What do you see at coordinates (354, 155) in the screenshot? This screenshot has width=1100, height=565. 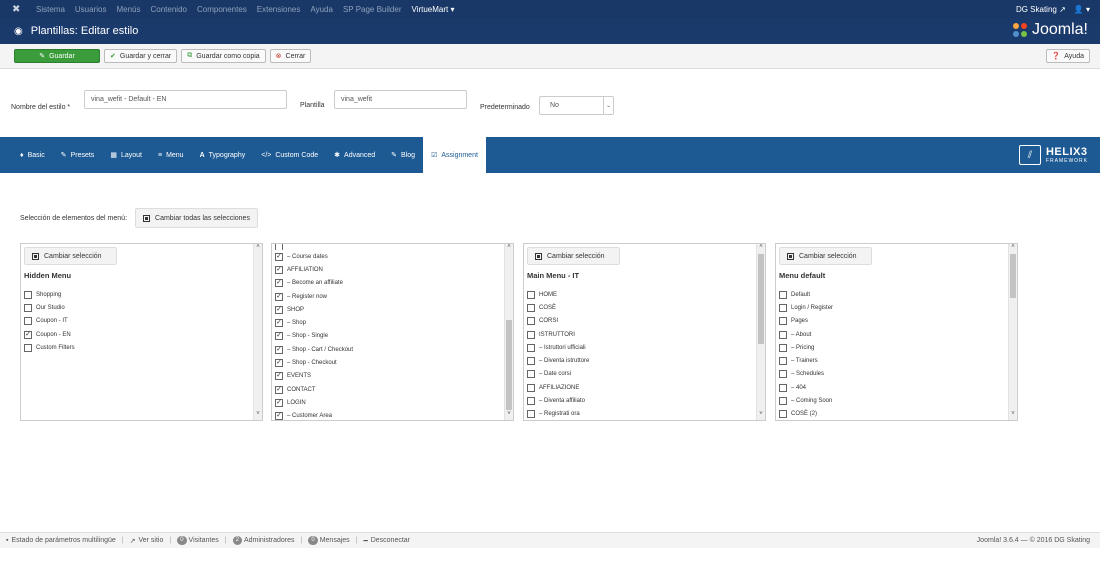 I see `tab-advanced: ✱ Advanced` at bounding box center [354, 155].